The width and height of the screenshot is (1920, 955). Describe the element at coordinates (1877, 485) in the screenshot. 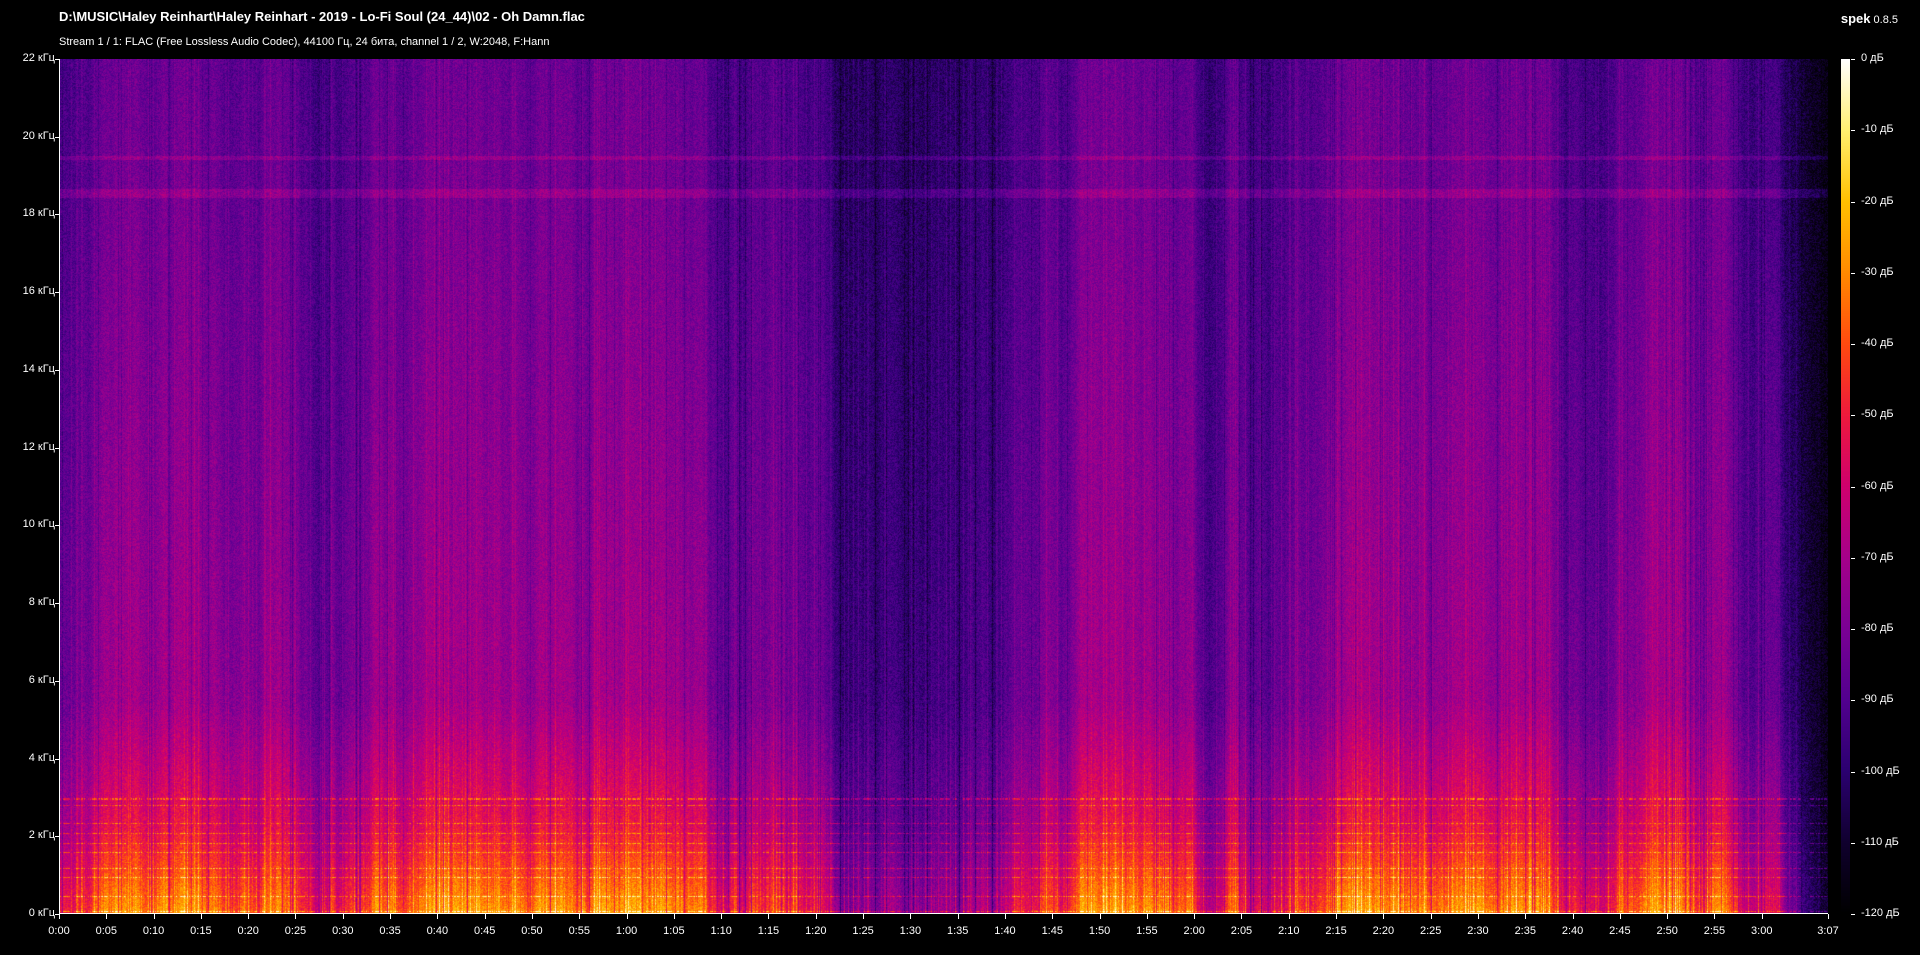

I see `db-tick-label: -60 дБ` at that location.